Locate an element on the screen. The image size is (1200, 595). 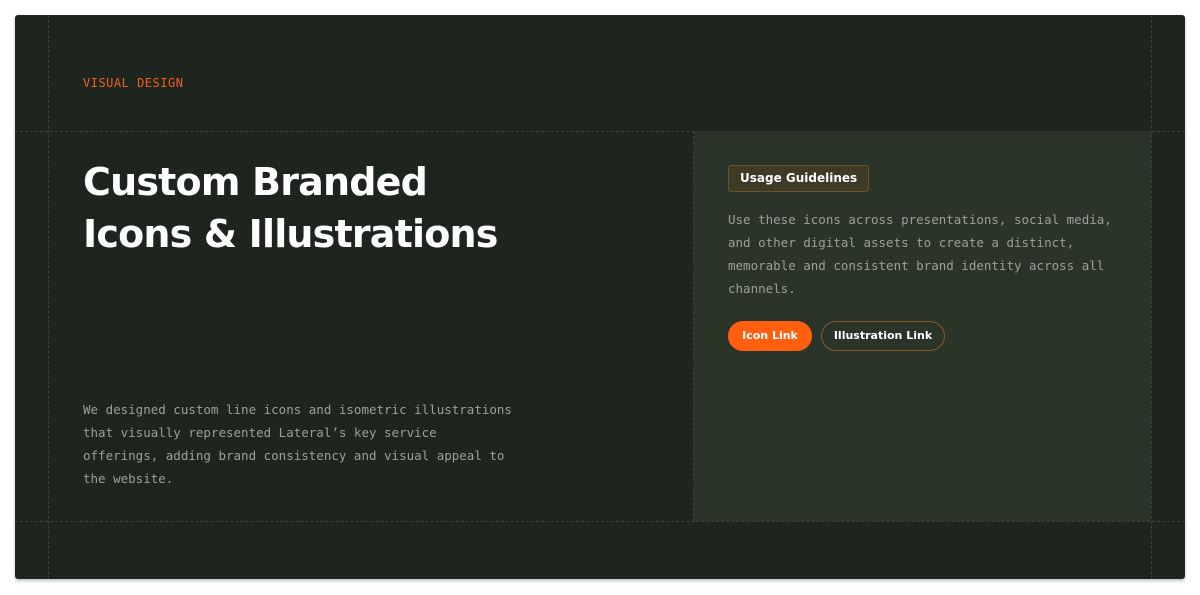
grid-line-bottom is located at coordinates (600, 521).